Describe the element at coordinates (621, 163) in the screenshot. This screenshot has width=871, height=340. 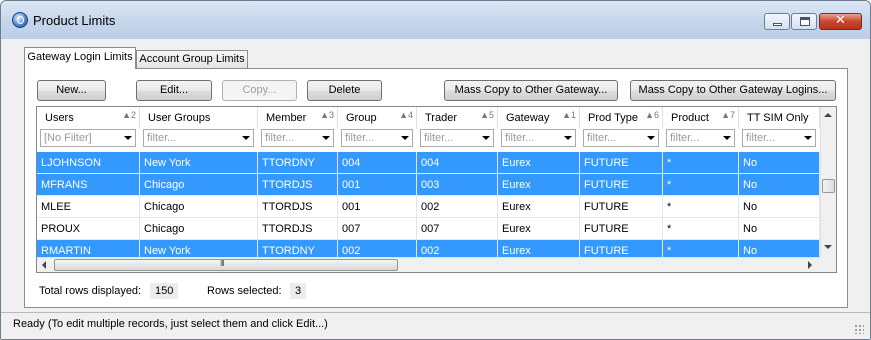
I see `table-cell: FUTURE` at that location.